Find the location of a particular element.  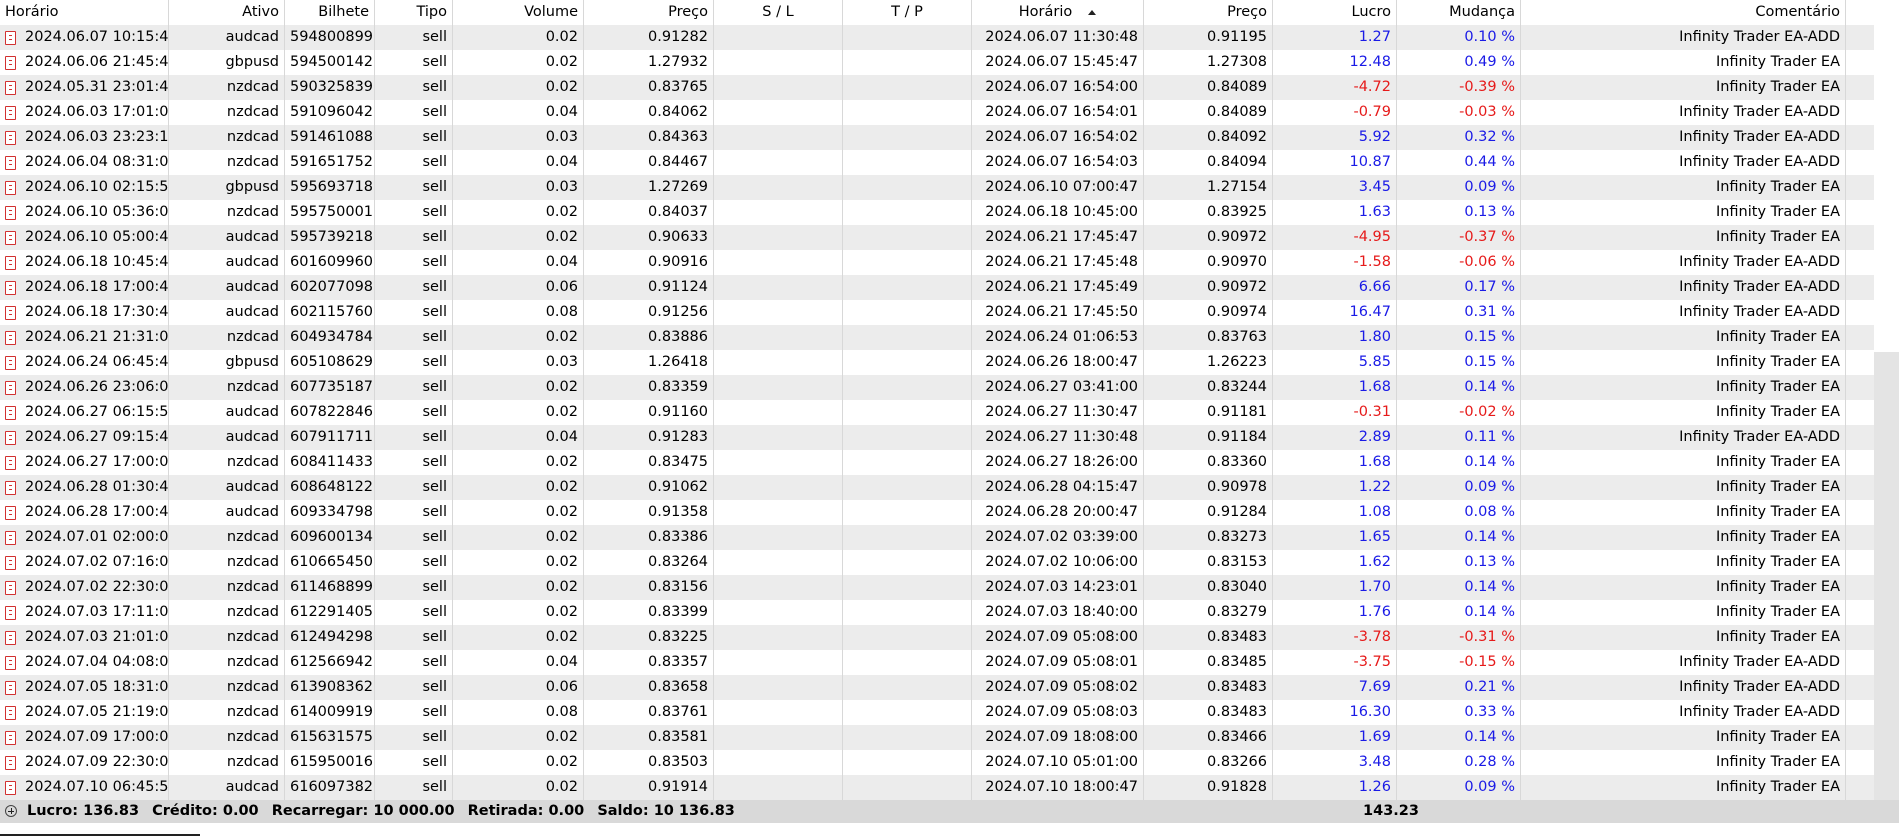

cell-profit: 1.63 is located at coordinates (1335, 212).